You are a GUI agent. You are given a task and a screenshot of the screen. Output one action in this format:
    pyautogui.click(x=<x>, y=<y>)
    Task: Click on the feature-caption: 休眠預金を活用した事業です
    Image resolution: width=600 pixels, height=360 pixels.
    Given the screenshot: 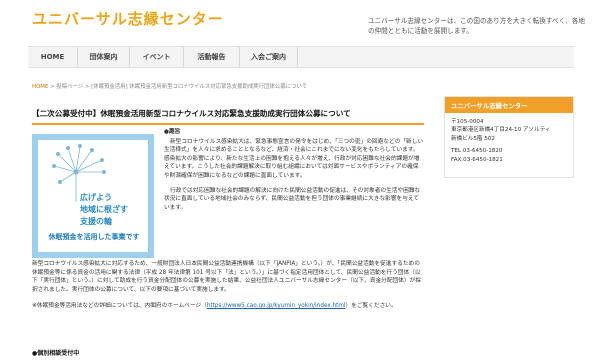 What is the action you would take?
    pyautogui.click(x=94, y=237)
    